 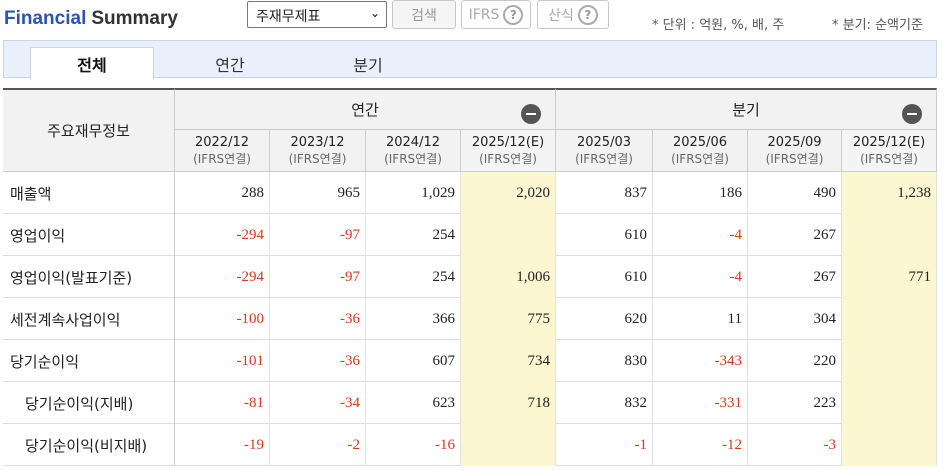 I want to click on table-cell: -36, so click(x=318, y=361).